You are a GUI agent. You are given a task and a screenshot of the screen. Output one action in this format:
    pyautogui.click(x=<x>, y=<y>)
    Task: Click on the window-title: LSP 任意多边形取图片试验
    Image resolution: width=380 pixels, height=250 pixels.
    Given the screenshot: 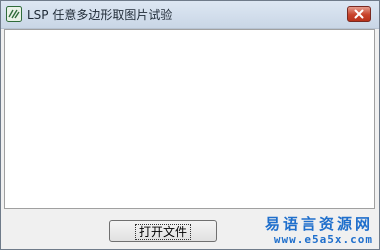 What is the action you would take?
    pyautogui.click(x=100, y=15)
    